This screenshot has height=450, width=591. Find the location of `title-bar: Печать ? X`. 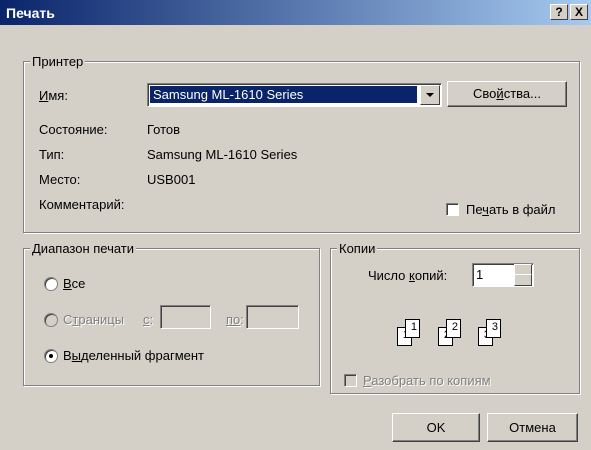

title-bar: Печать ? X is located at coordinates (295, 12).